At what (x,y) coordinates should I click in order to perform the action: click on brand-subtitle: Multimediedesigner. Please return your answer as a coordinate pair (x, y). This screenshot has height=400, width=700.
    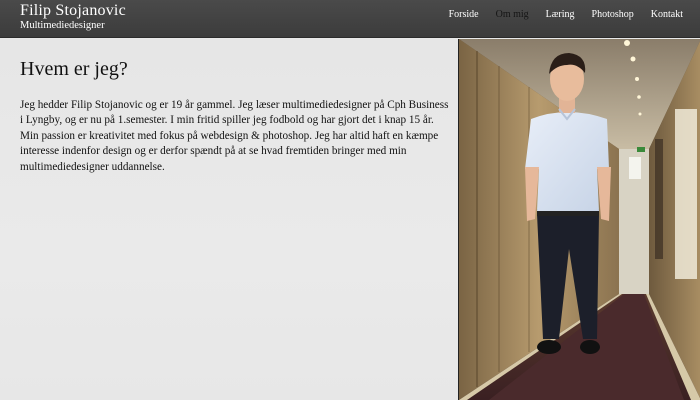
    Looking at the image, I should click on (62, 25).